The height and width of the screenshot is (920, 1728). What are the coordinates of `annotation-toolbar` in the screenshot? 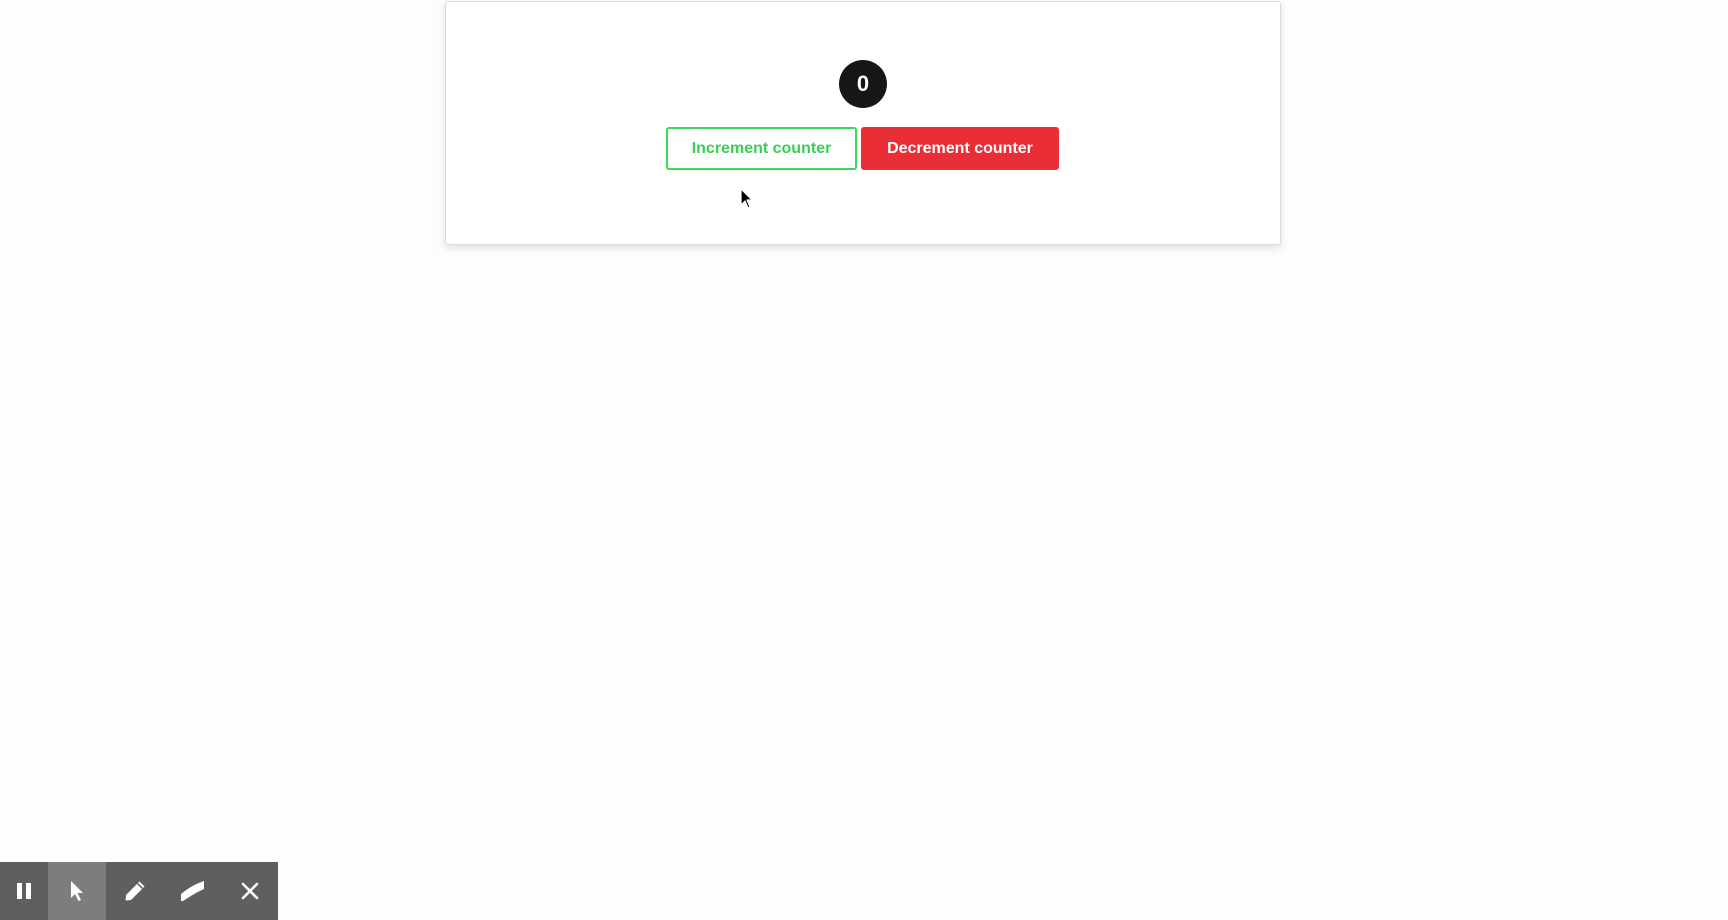 It's located at (139, 891).